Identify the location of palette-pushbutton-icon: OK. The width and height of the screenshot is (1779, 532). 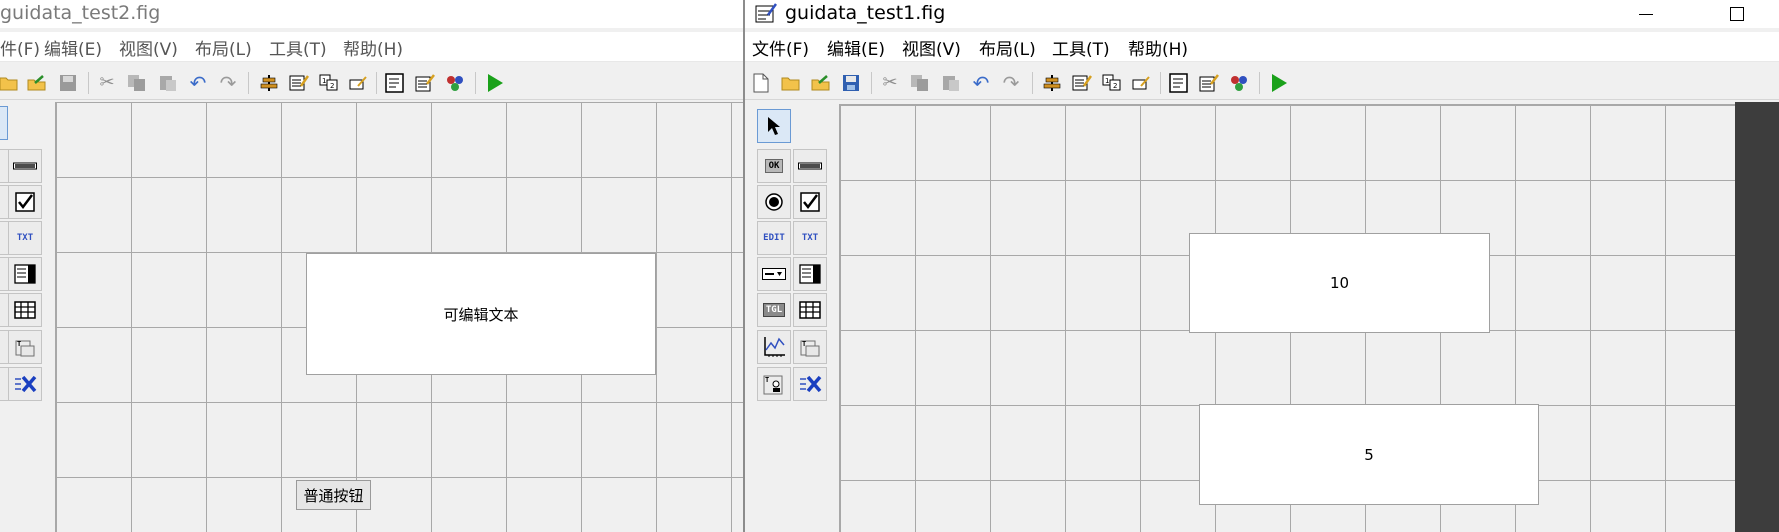
(774, 166).